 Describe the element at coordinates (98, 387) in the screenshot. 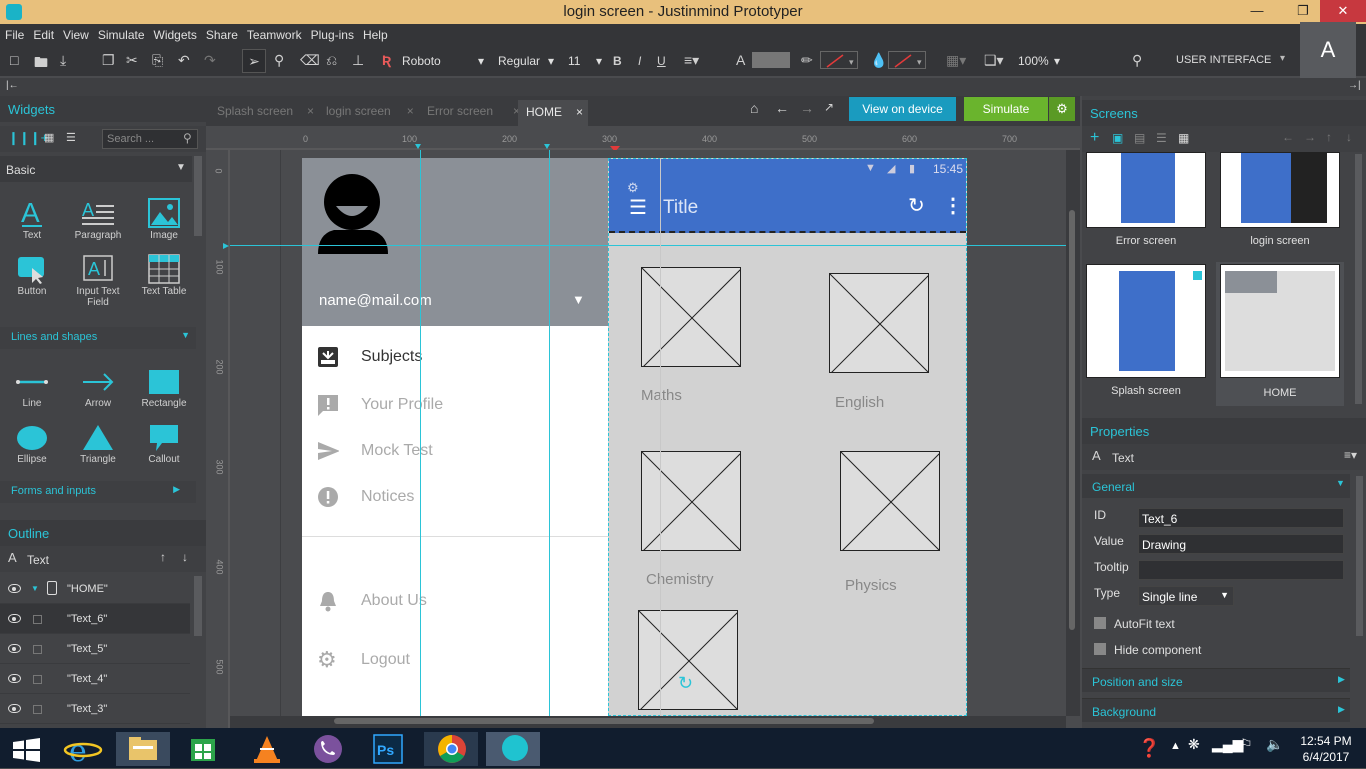

I see `widget-arrow: Arrow` at that location.